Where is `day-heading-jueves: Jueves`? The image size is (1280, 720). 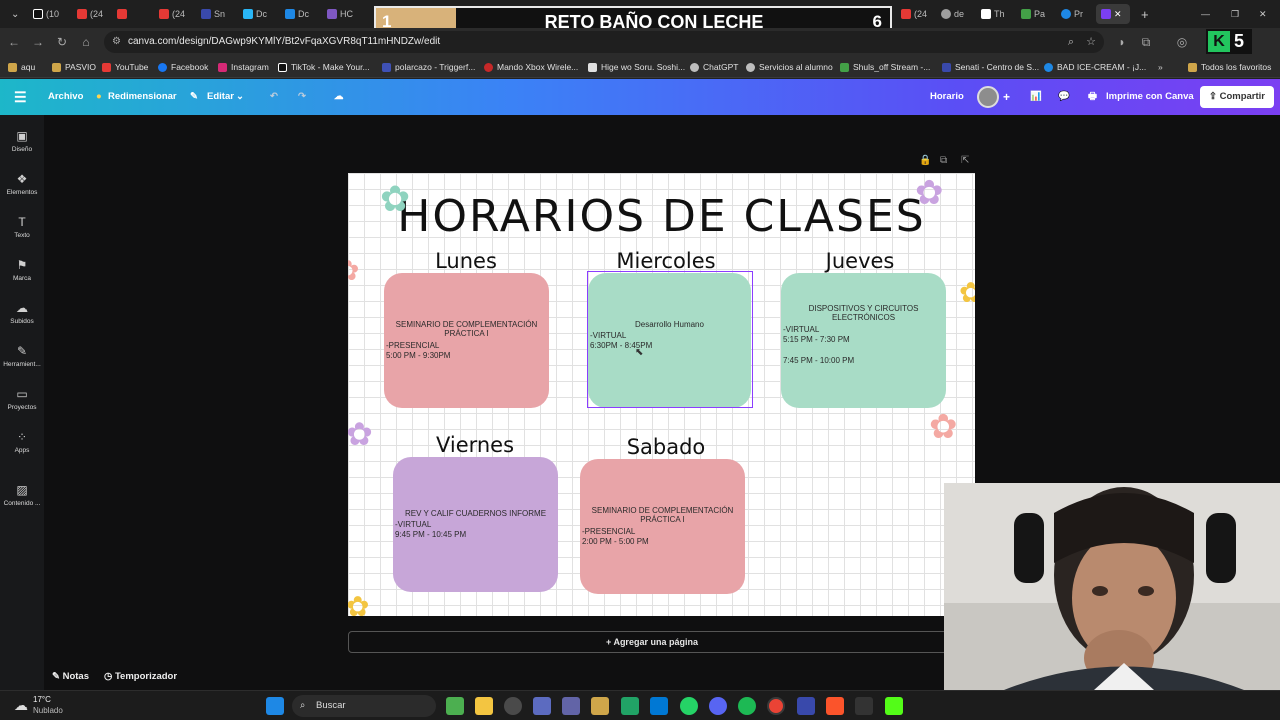
day-heading-jueves: Jueves is located at coordinates (860, 261).